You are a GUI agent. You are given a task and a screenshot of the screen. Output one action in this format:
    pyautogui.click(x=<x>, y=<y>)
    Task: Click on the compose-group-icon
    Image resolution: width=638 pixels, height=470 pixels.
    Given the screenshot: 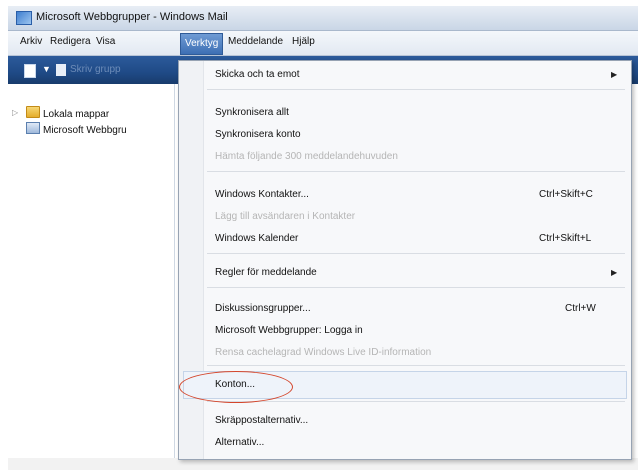 What is the action you would take?
    pyautogui.click(x=61, y=70)
    